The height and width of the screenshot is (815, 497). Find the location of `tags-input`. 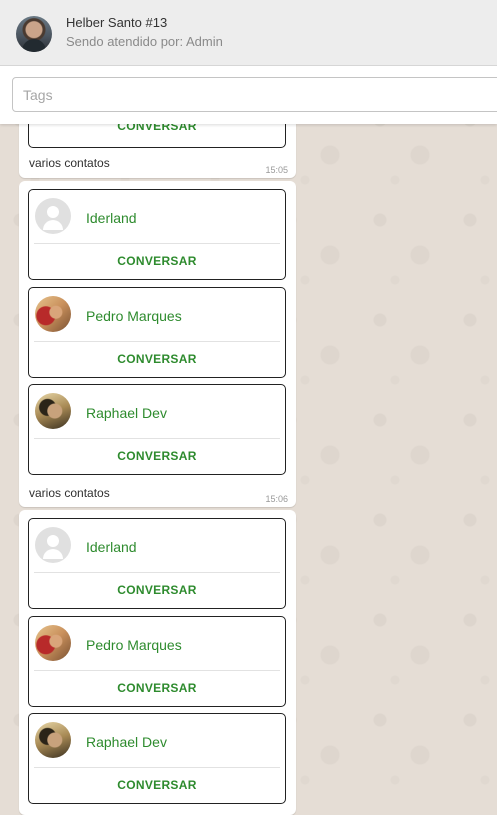

tags-input is located at coordinates (254, 94).